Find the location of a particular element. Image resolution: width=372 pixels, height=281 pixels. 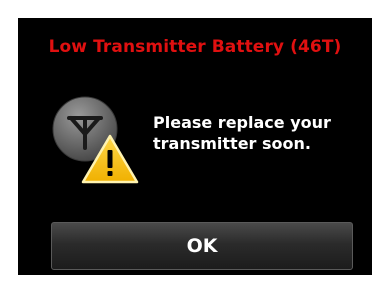

ok-button: OK is located at coordinates (202, 246).